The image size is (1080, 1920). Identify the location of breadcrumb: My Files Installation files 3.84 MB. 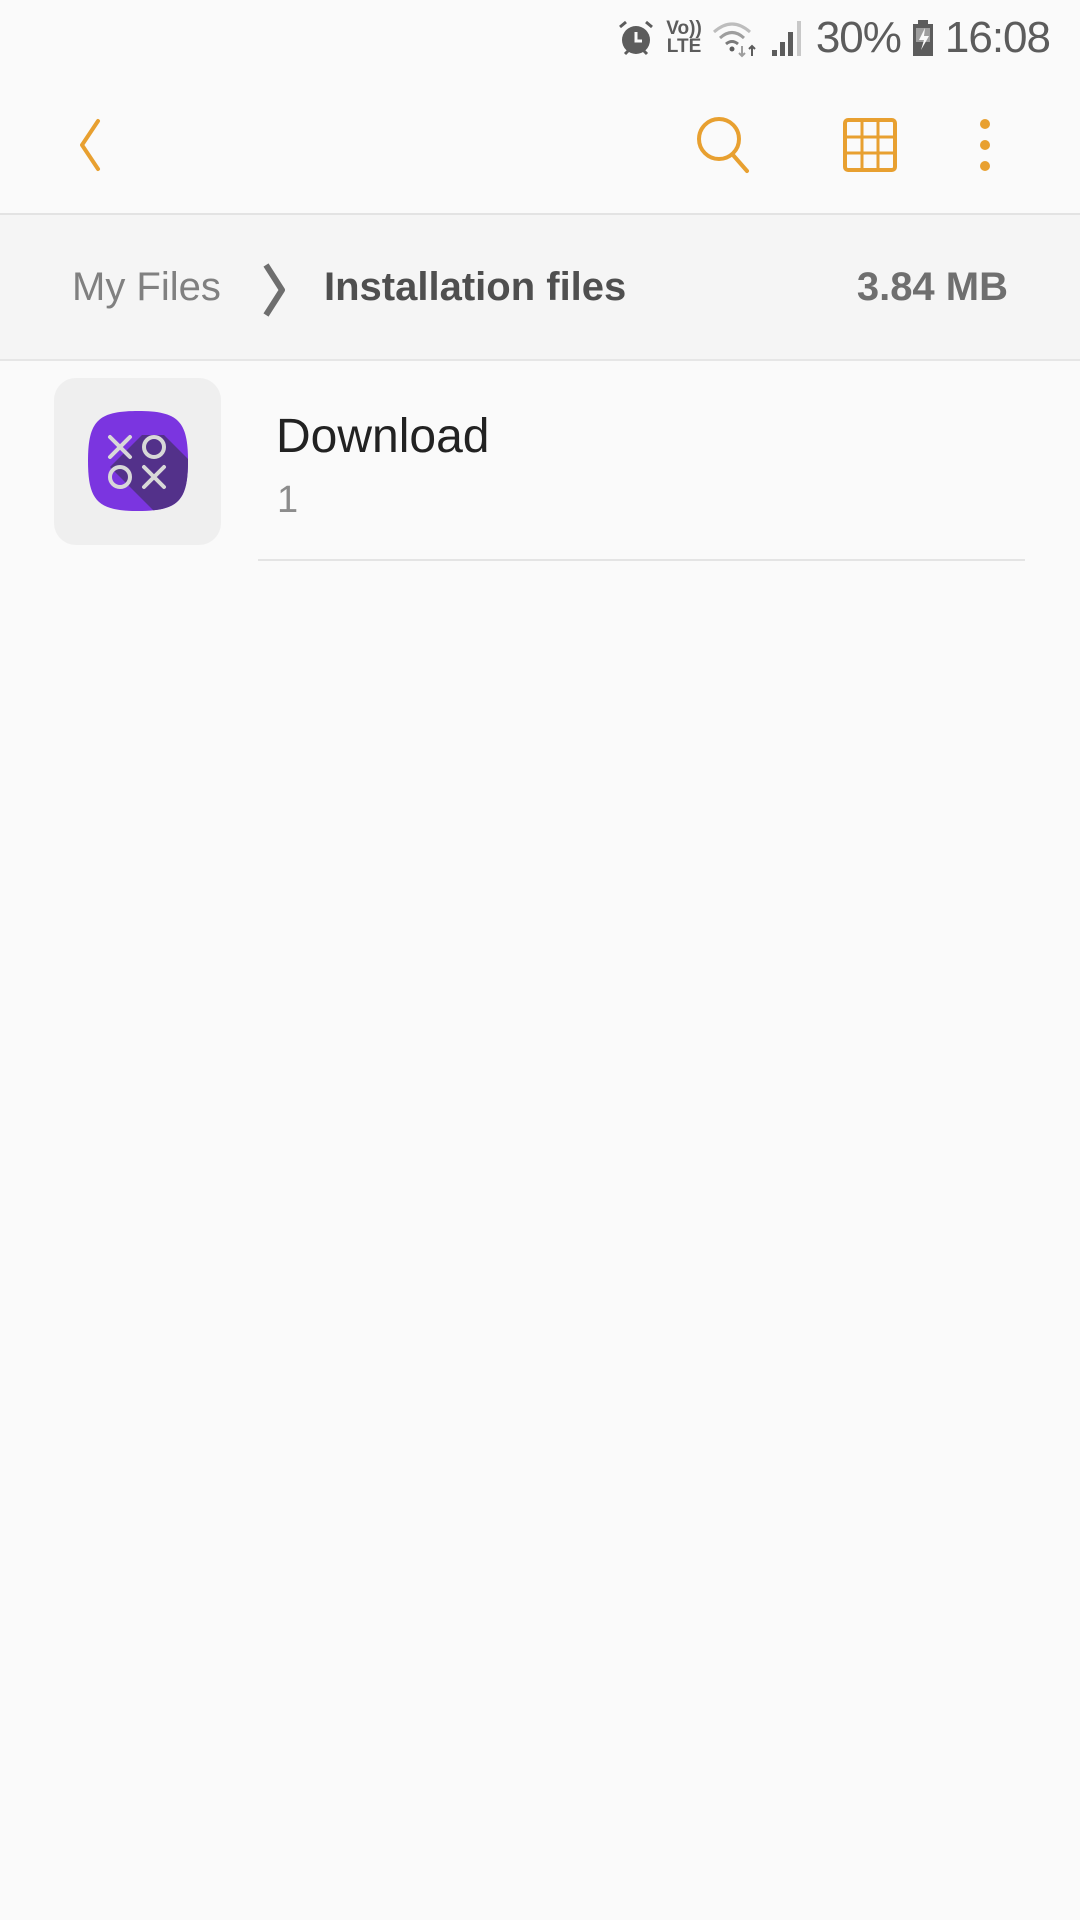
(540, 287).